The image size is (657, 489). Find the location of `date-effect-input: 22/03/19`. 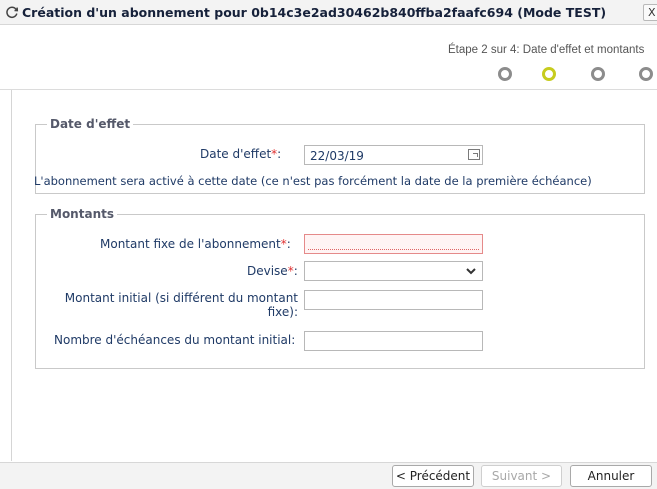

date-effect-input: 22/03/19 is located at coordinates (393, 155).